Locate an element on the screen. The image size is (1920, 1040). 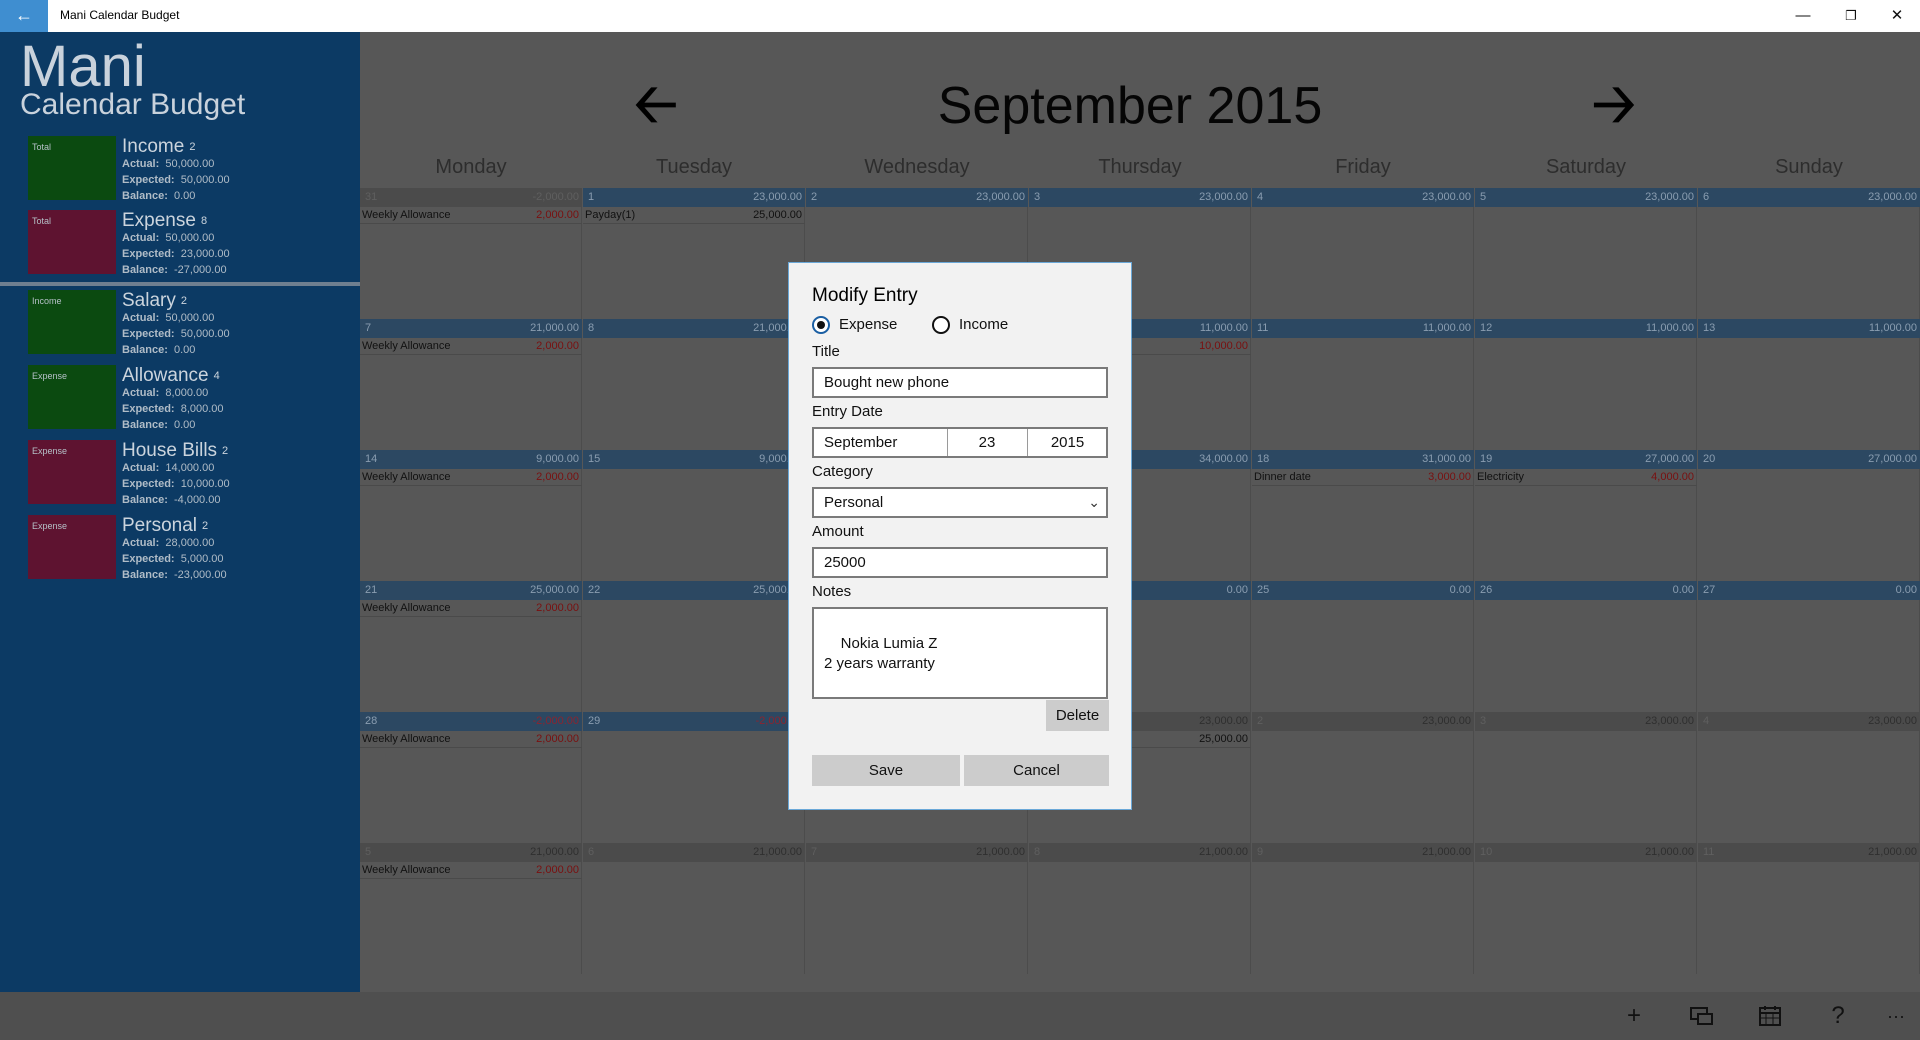
prev-month-button: 🡠 is located at coordinates (656, 104).